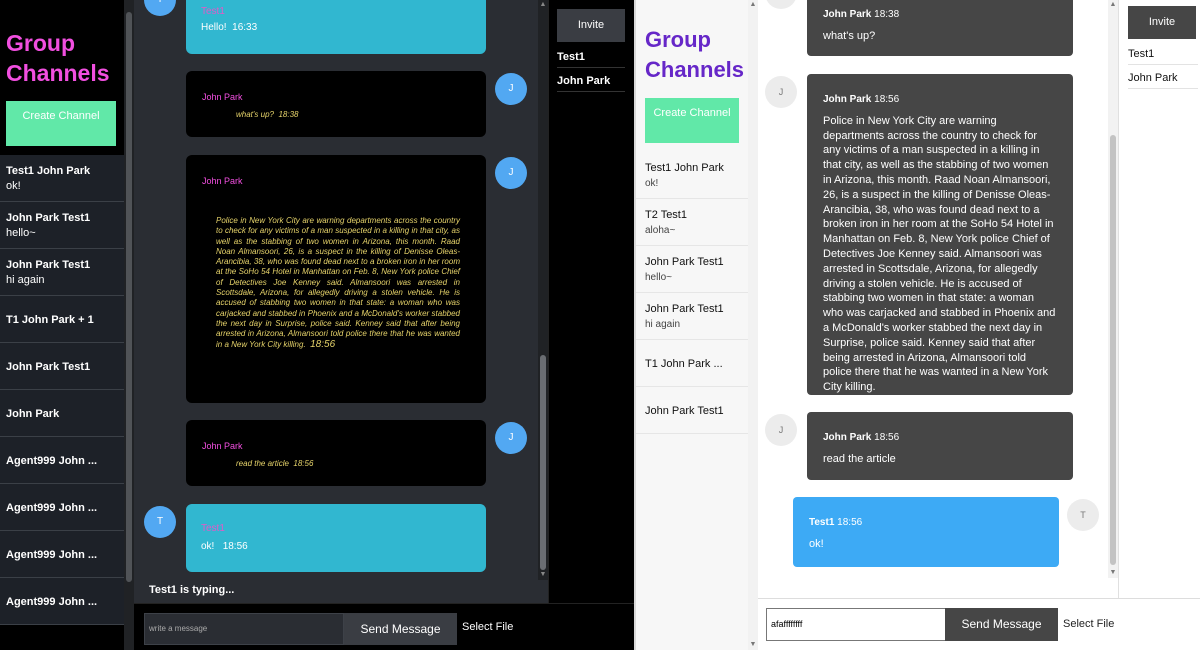 Image resolution: width=1200 pixels, height=650 pixels. Describe the element at coordinates (255, 114) in the screenshot. I see `message-body: what's up?` at that location.